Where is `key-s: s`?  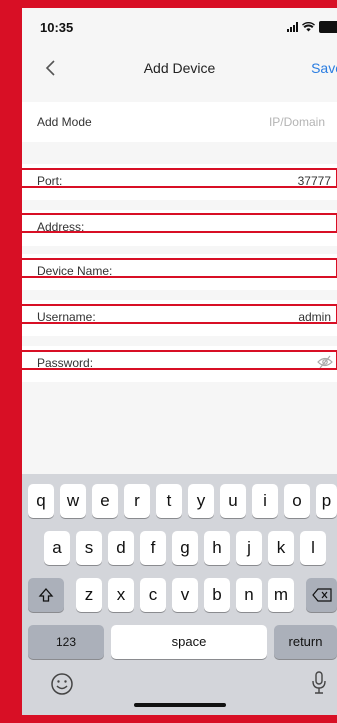
key-s: s is located at coordinates (89, 548).